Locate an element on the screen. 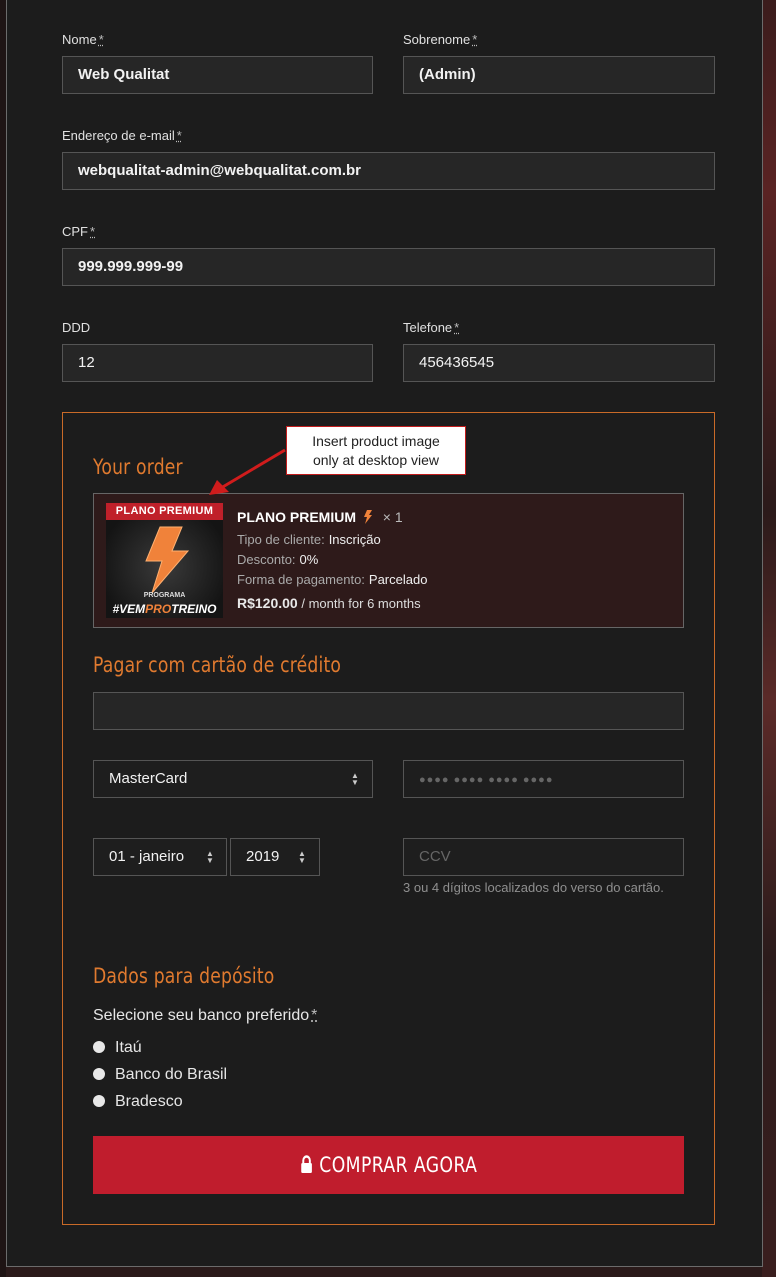 The image size is (776, 1277). email-label-text: Endereço de e-mail is located at coordinates (118, 135).